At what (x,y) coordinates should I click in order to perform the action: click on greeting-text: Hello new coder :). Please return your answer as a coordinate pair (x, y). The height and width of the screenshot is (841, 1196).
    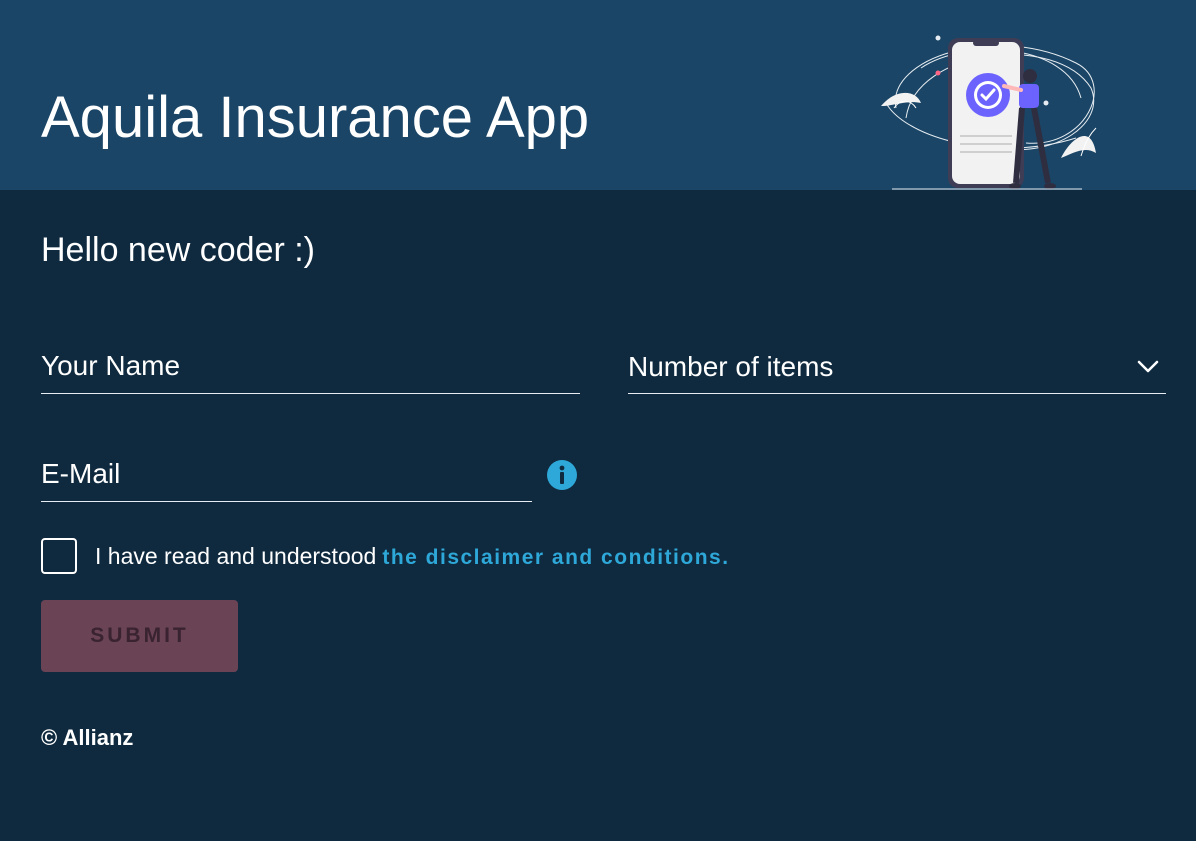
    Looking at the image, I should click on (178, 250).